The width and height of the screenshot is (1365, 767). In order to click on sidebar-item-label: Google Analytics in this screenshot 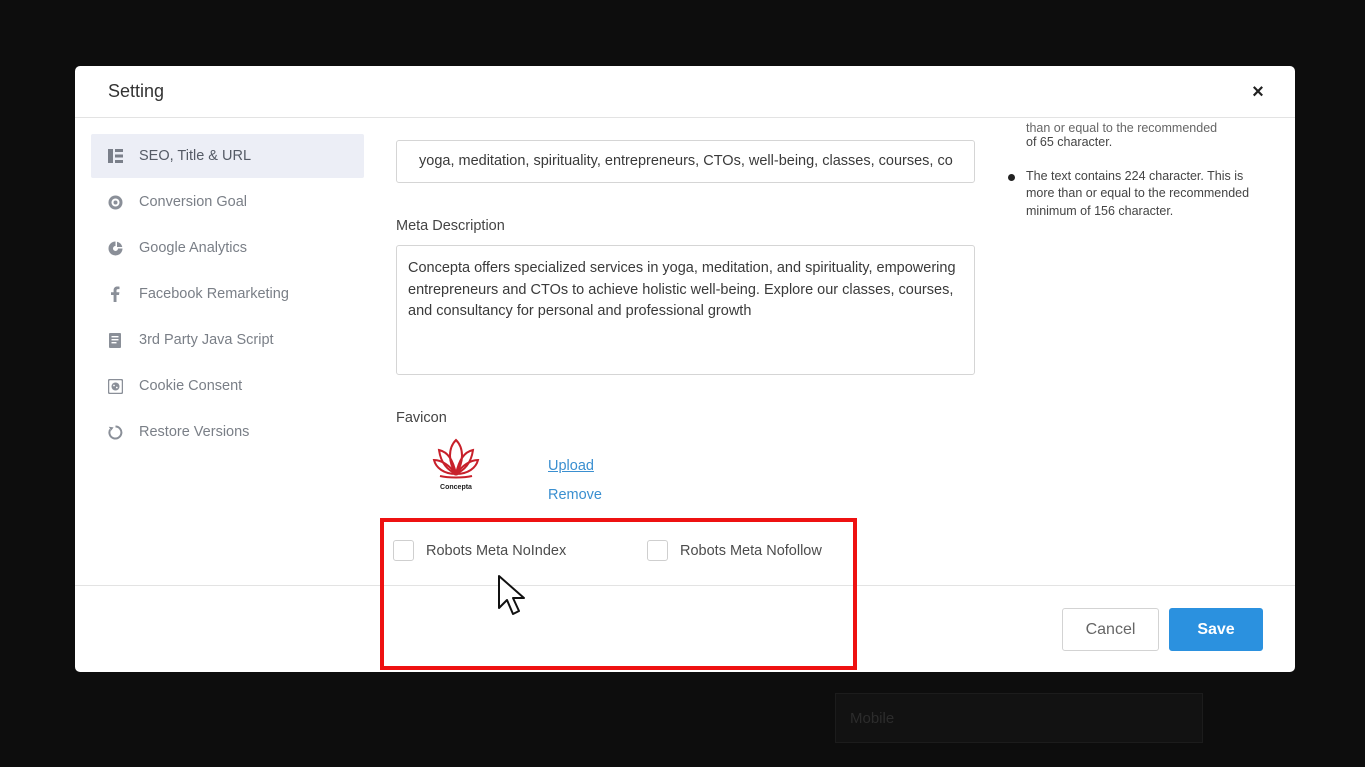, I will do `click(193, 248)`.